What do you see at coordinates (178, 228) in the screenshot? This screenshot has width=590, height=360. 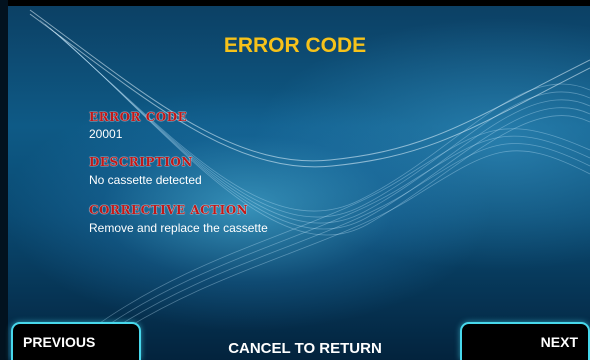 I see `corrective-action-value: Remove and replace the cassette` at bounding box center [178, 228].